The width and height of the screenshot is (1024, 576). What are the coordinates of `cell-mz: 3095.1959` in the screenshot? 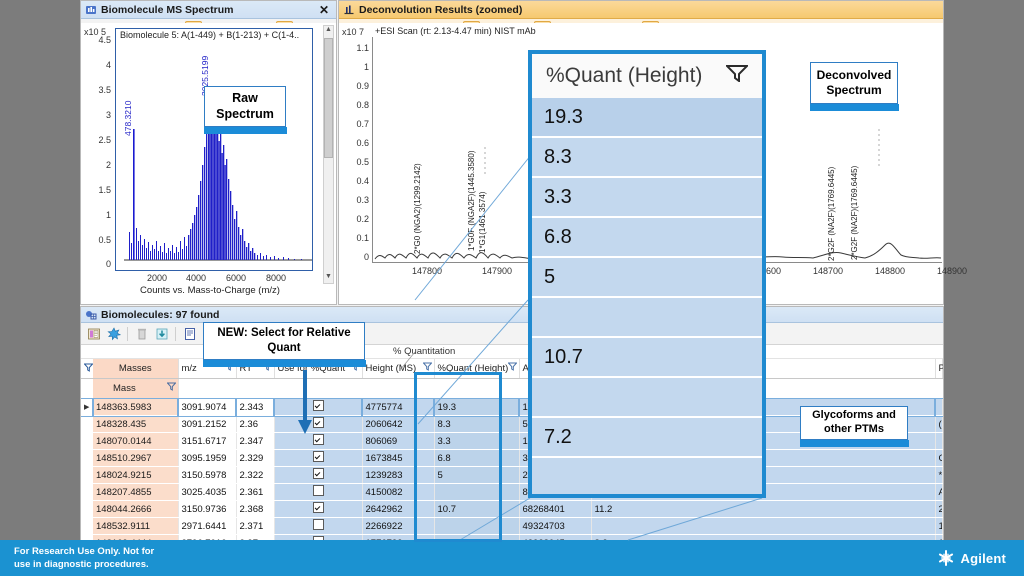 It's located at (207, 458).